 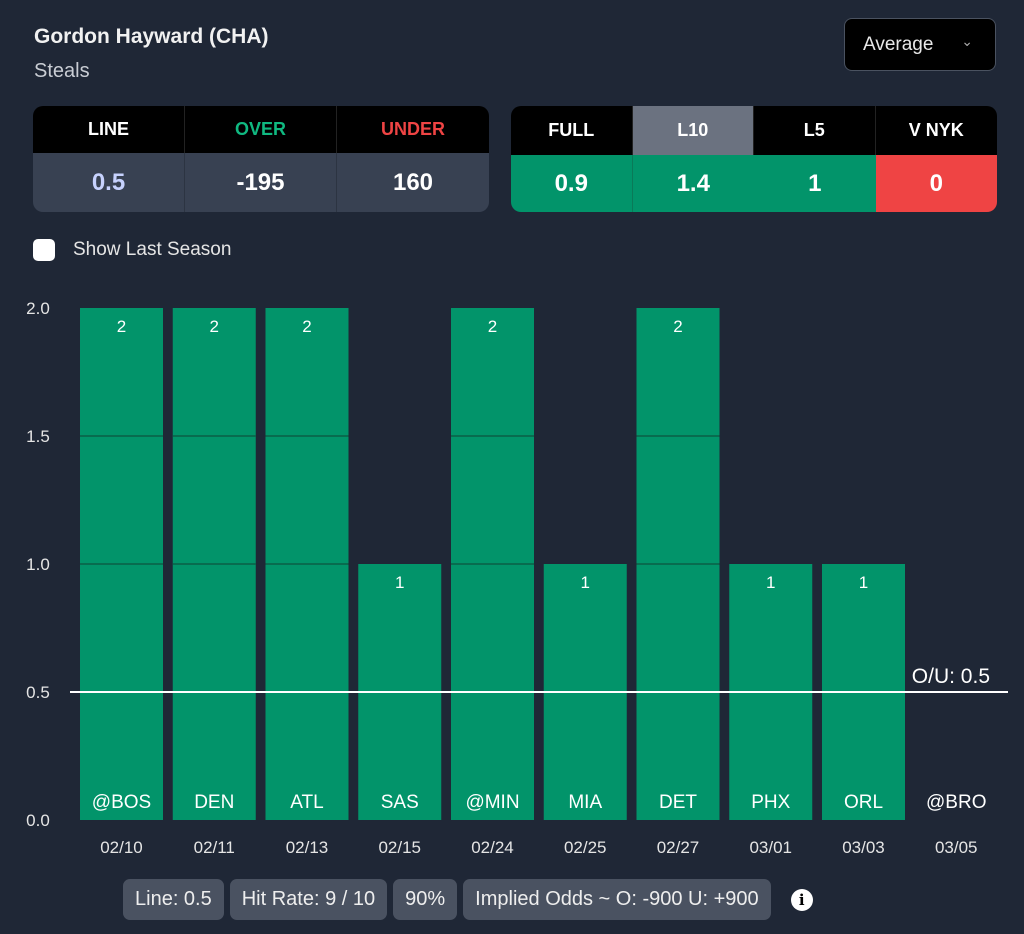 What do you see at coordinates (306, 802) in the screenshot?
I see `opponent-label: ATL` at bounding box center [306, 802].